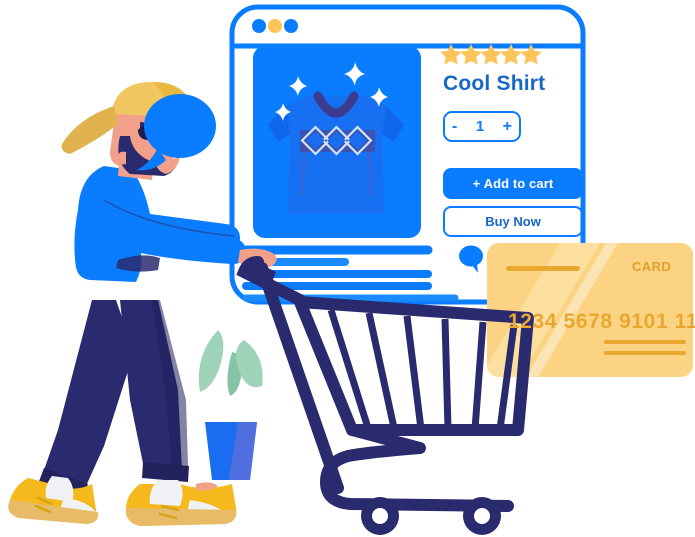 The height and width of the screenshot is (537, 695). Describe the element at coordinates (122, 158) in the screenshot. I see `ear` at that location.